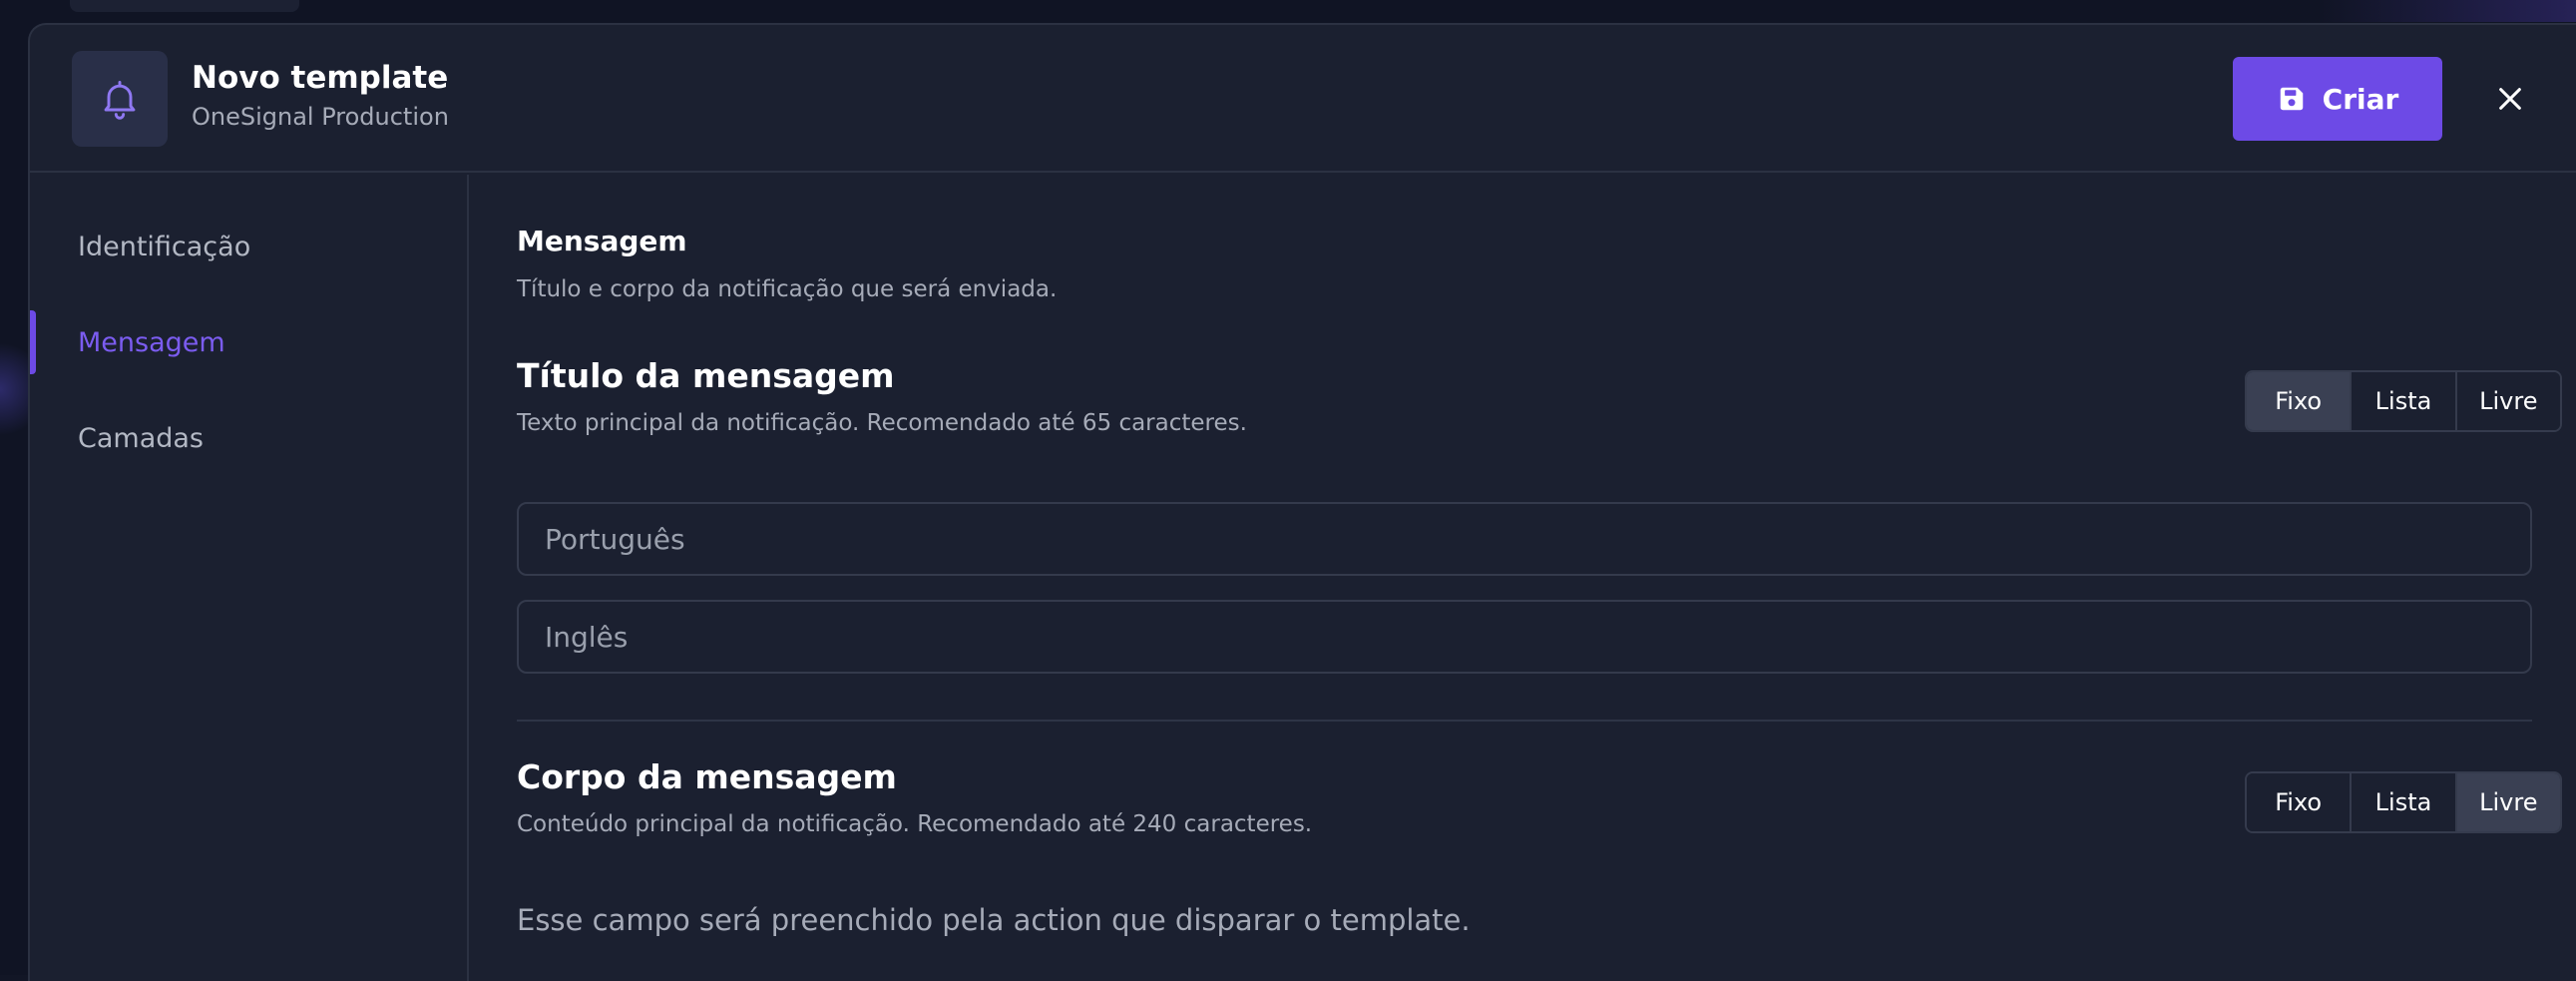  Describe the element at coordinates (1303, 99) in the screenshot. I see `modal-header: Novo template OneSignal Production Criar` at that location.